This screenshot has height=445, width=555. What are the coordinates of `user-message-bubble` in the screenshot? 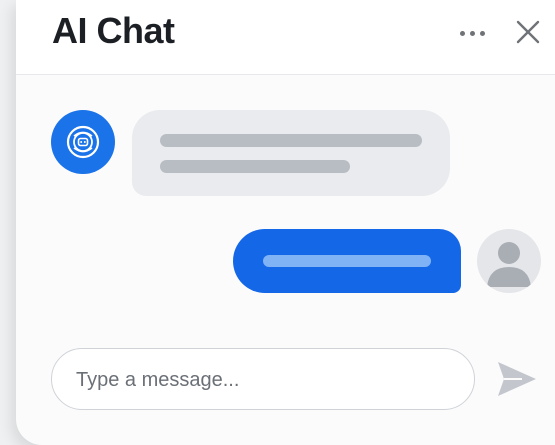 It's located at (347, 261).